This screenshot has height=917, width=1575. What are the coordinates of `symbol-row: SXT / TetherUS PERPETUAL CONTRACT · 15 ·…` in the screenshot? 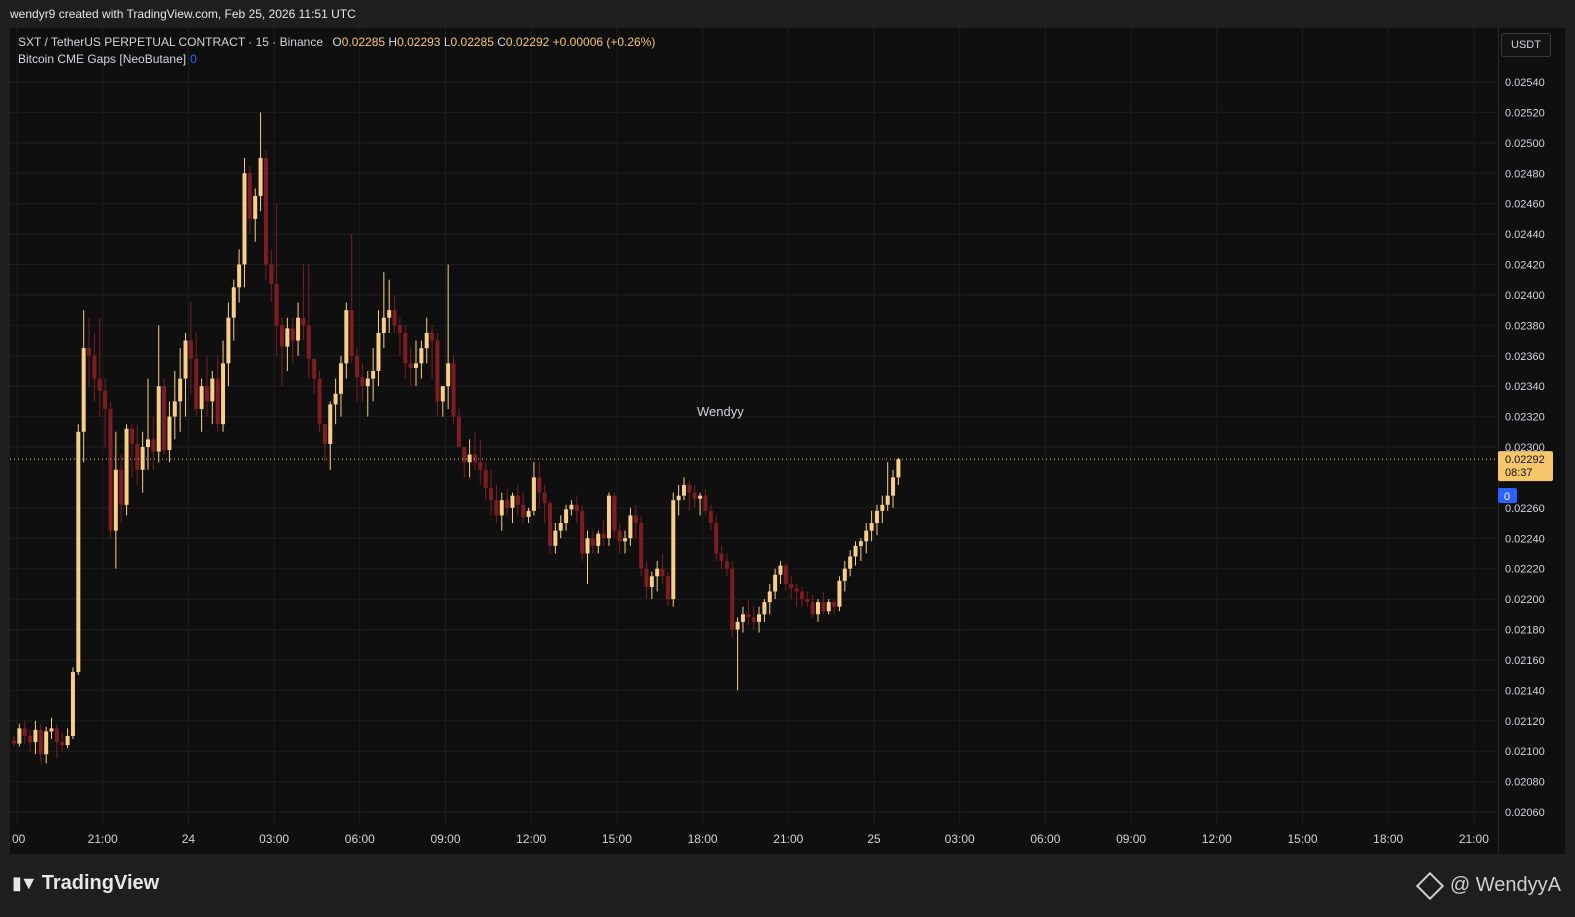 It's located at (336, 42).